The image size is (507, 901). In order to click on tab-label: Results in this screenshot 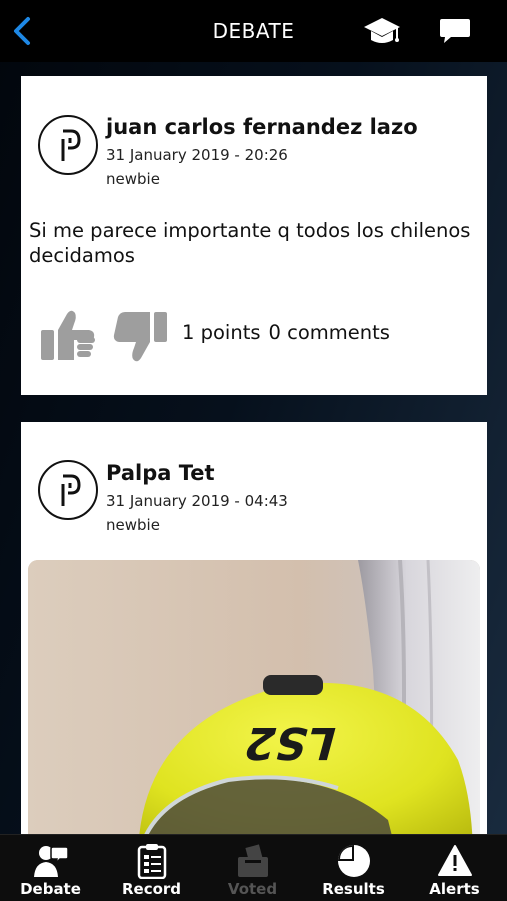, I will do `click(353, 889)`.